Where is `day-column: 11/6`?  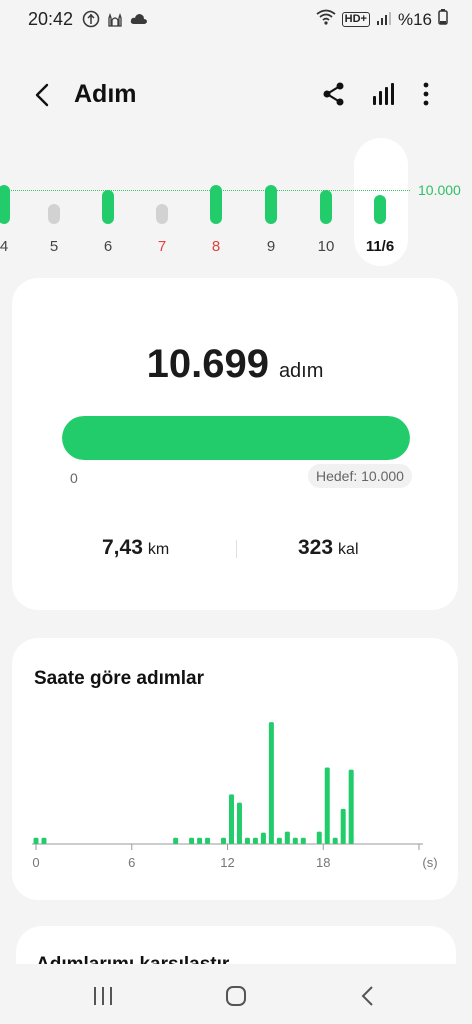
day-column: 11/6 is located at coordinates (380, 203).